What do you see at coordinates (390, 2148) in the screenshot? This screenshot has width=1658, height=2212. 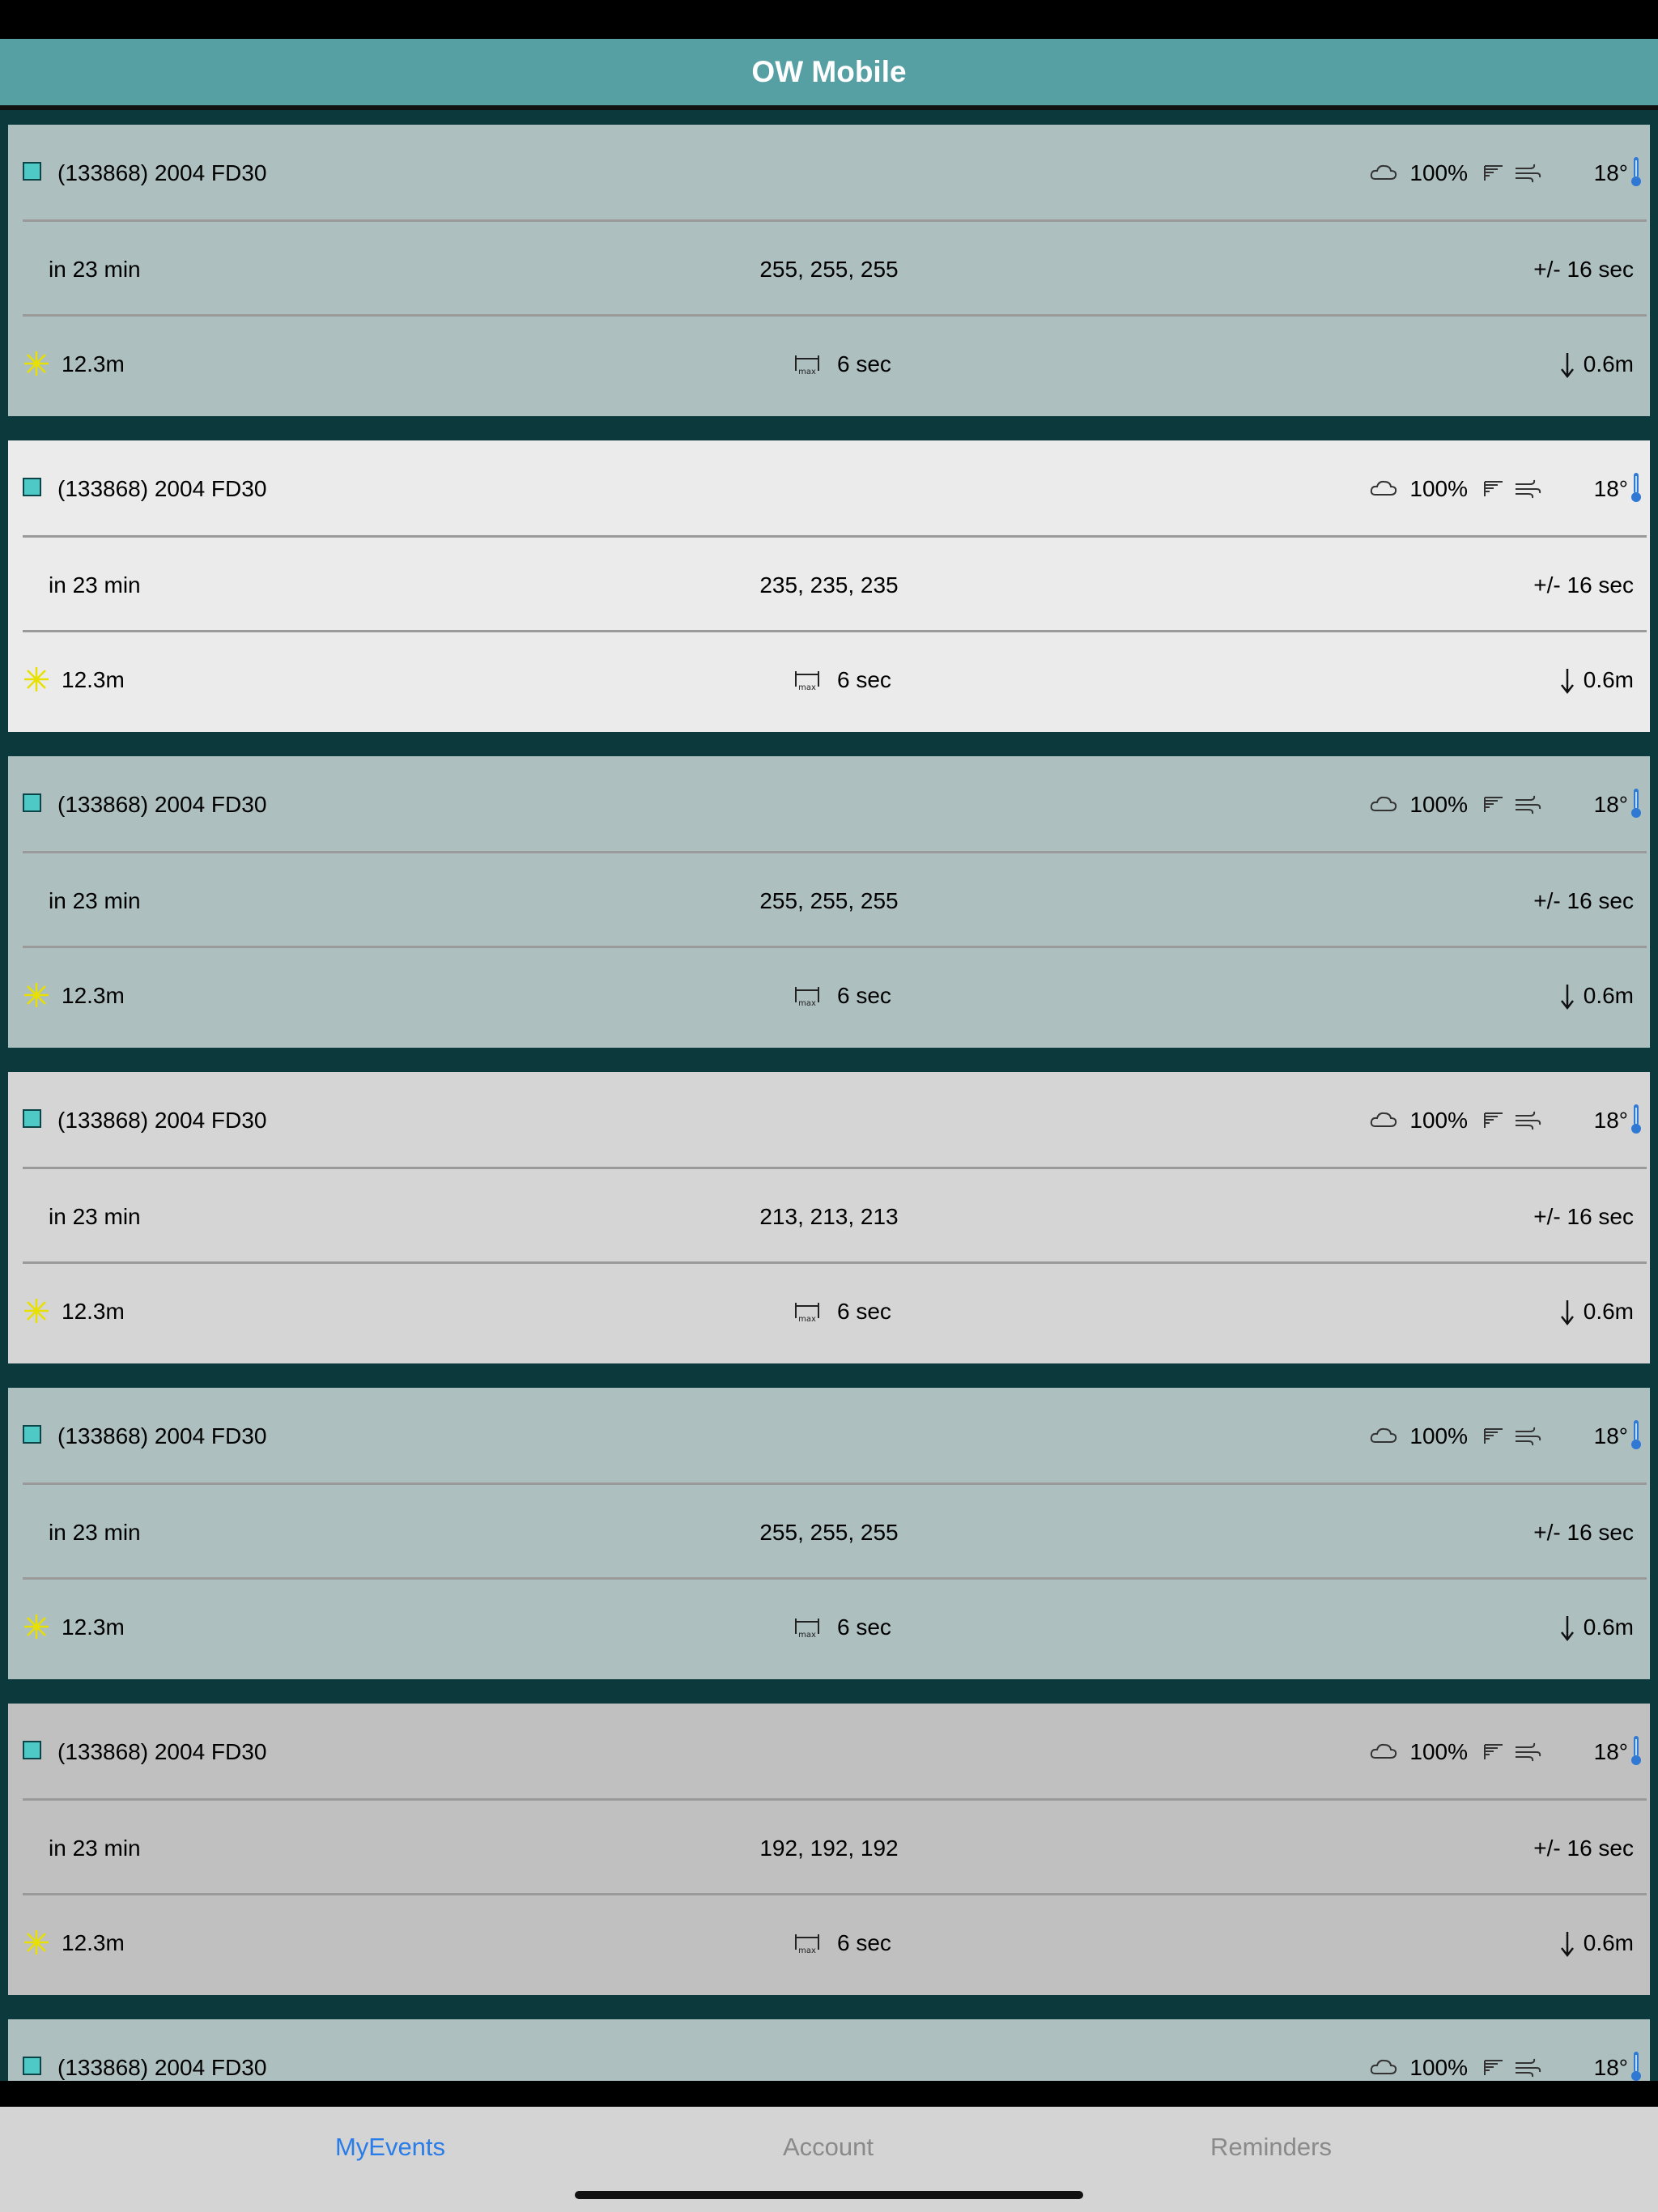 I see `tab-myevents: MyEvents` at bounding box center [390, 2148].